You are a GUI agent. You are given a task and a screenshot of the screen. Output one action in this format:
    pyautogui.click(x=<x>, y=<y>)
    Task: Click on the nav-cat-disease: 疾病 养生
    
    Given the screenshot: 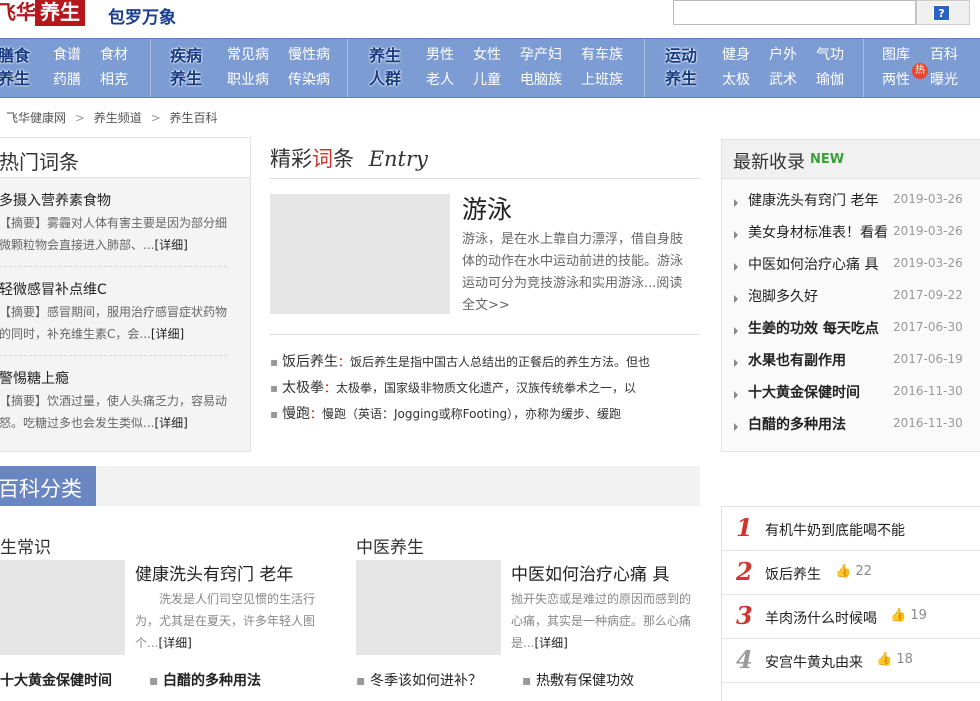 What is the action you would take?
    pyautogui.click(x=186, y=67)
    